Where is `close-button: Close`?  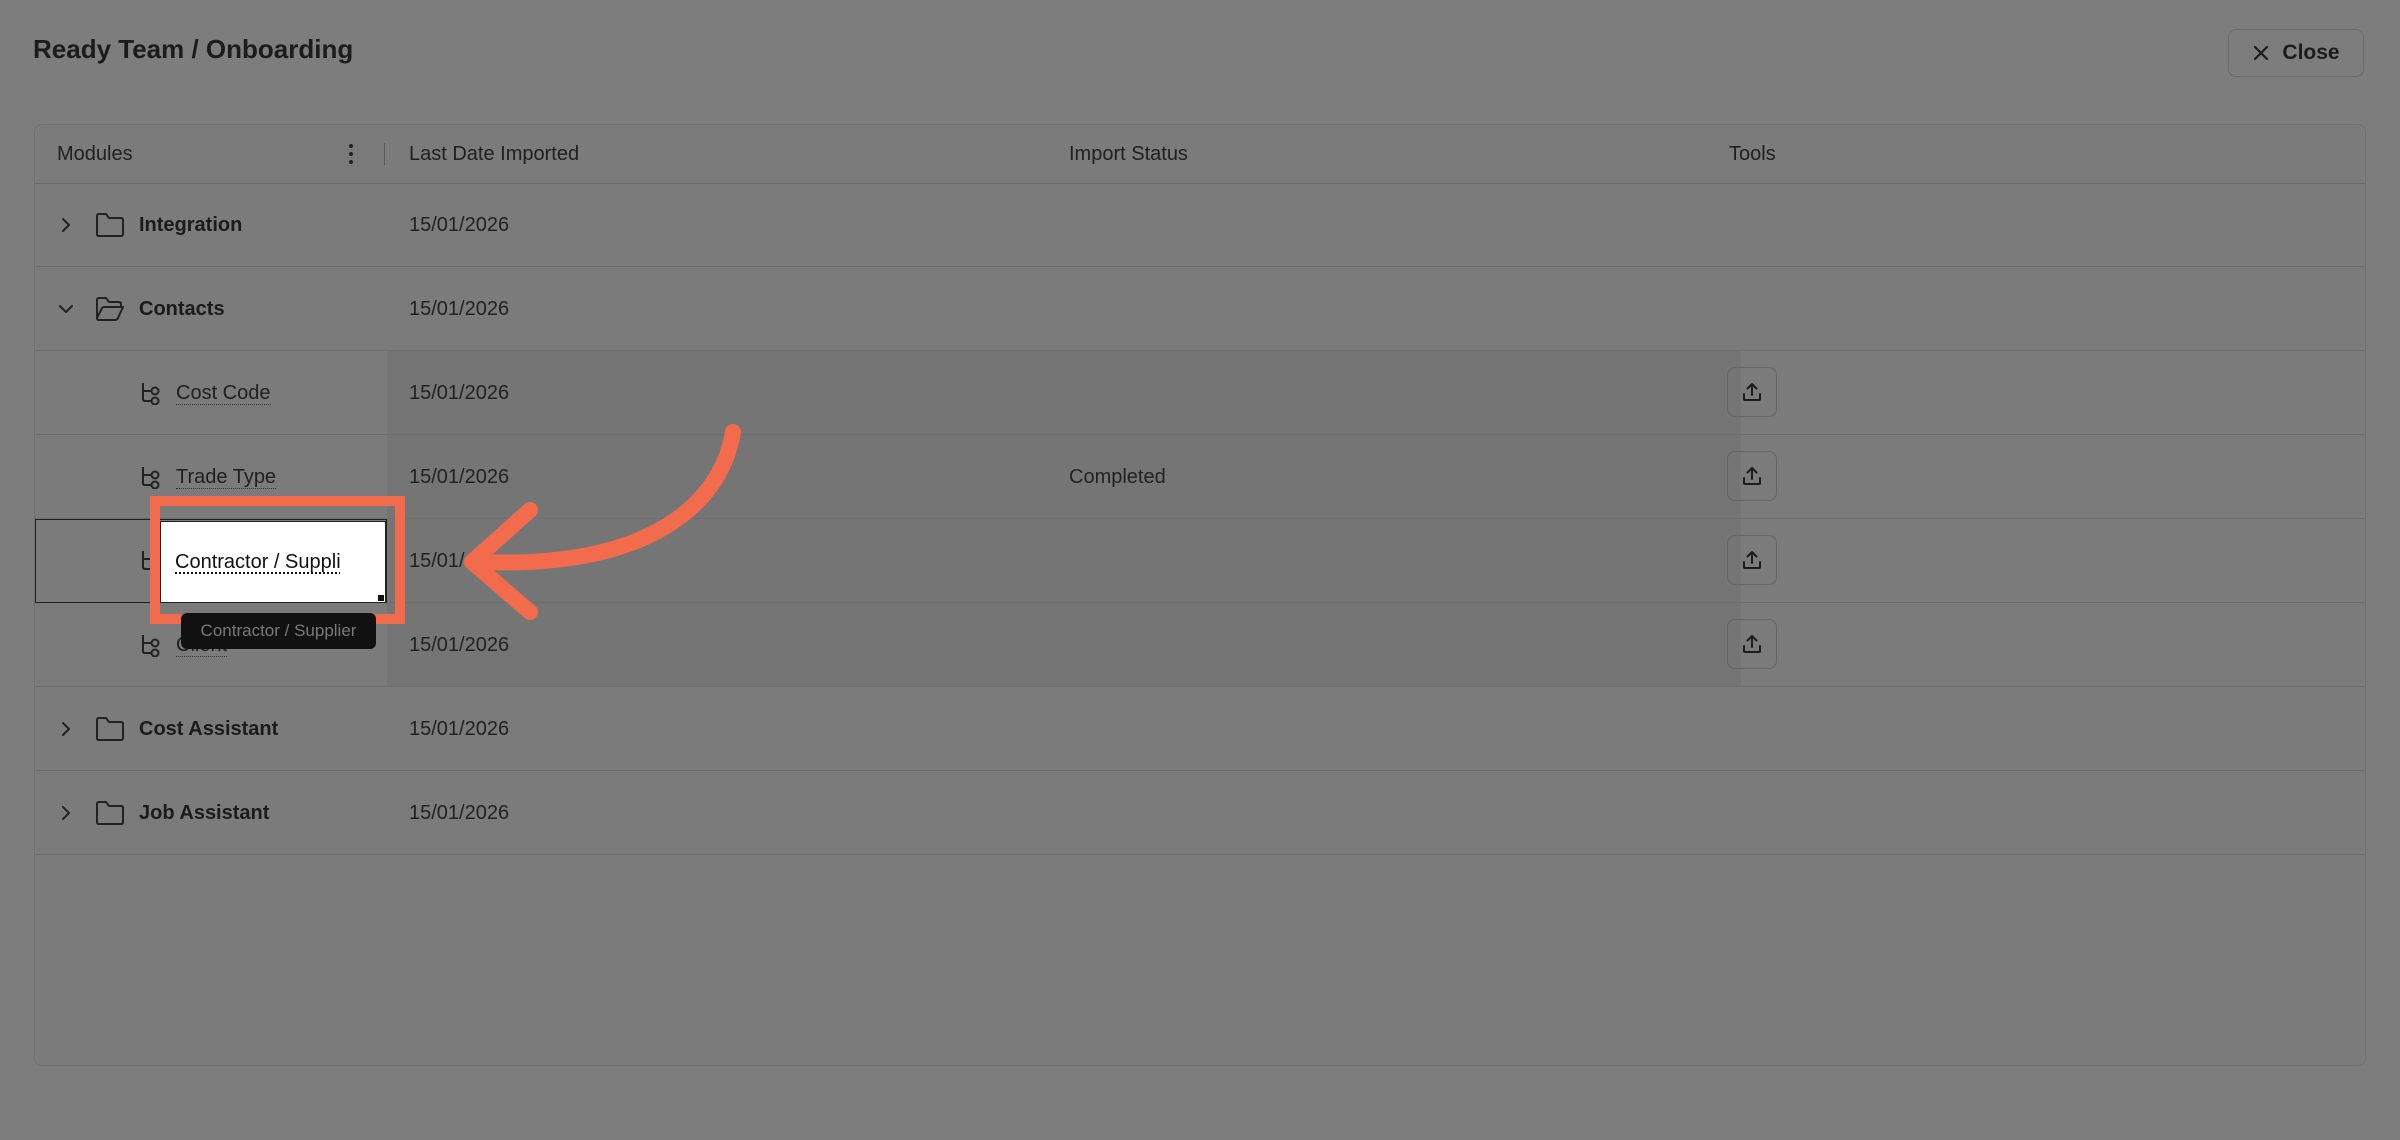 close-button: Close is located at coordinates (2296, 53).